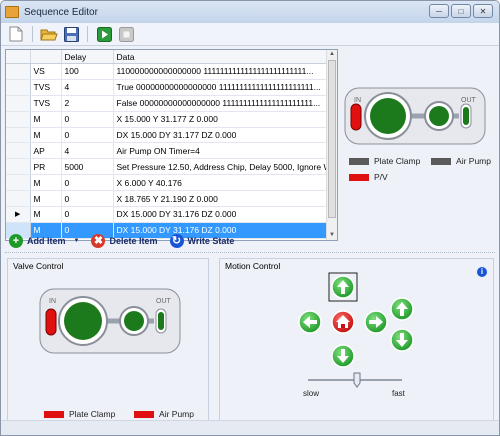  What do you see at coordinates (44, 241) in the screenshot?
I see `add-item-button: + Add Item ▼` at bounding box center [44, 241].